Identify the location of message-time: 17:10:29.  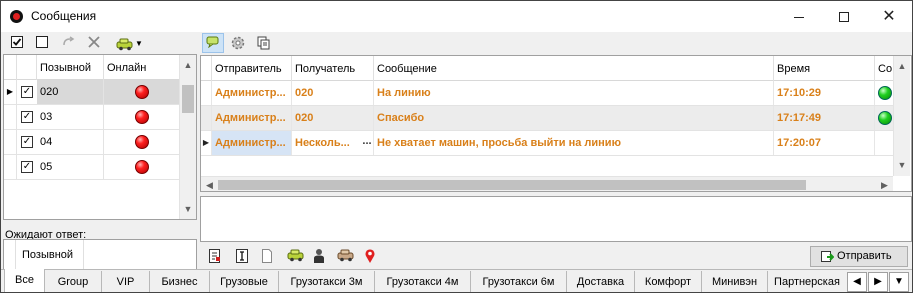
(824, 93).